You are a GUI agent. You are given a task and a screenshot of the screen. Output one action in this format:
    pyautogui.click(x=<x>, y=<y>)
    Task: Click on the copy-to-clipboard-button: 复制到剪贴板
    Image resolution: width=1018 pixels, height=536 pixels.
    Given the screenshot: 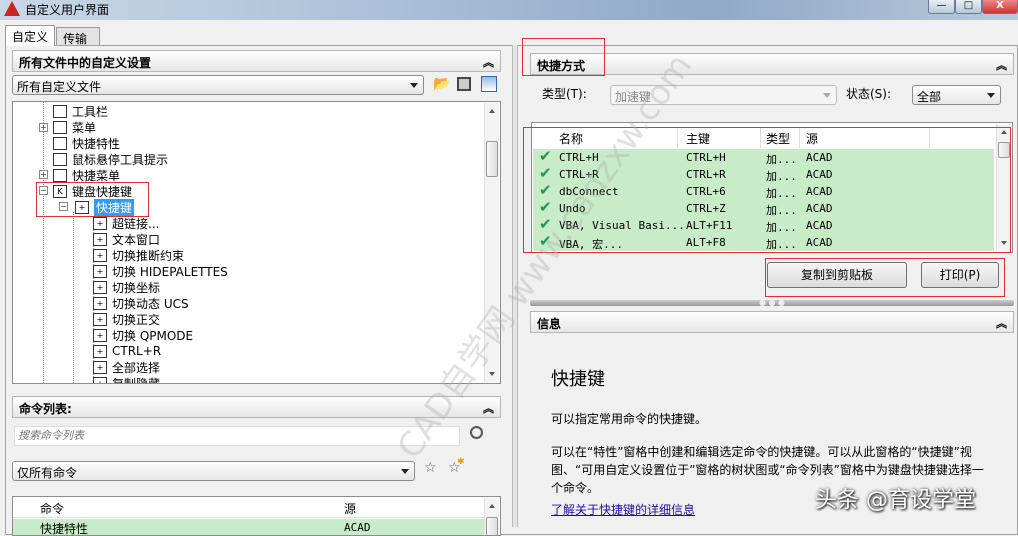 What is the action you would take?
    pyautogui.click(x=837, y=275)
    